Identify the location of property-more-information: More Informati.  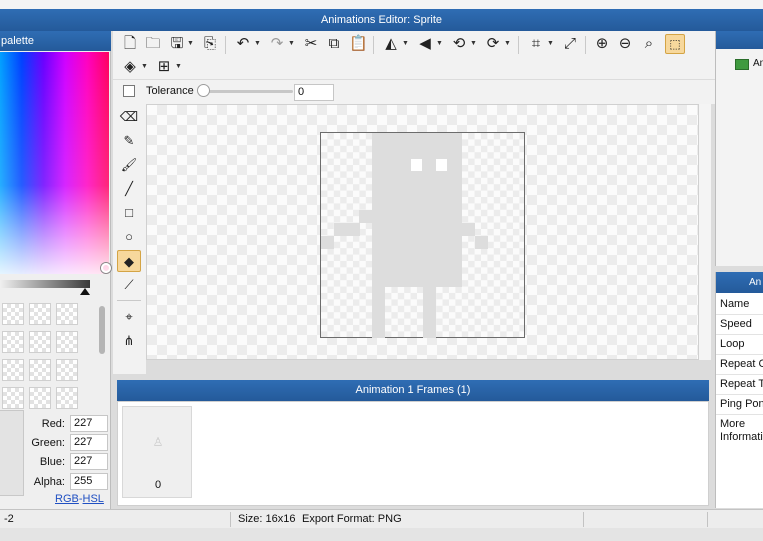
(741, 430).